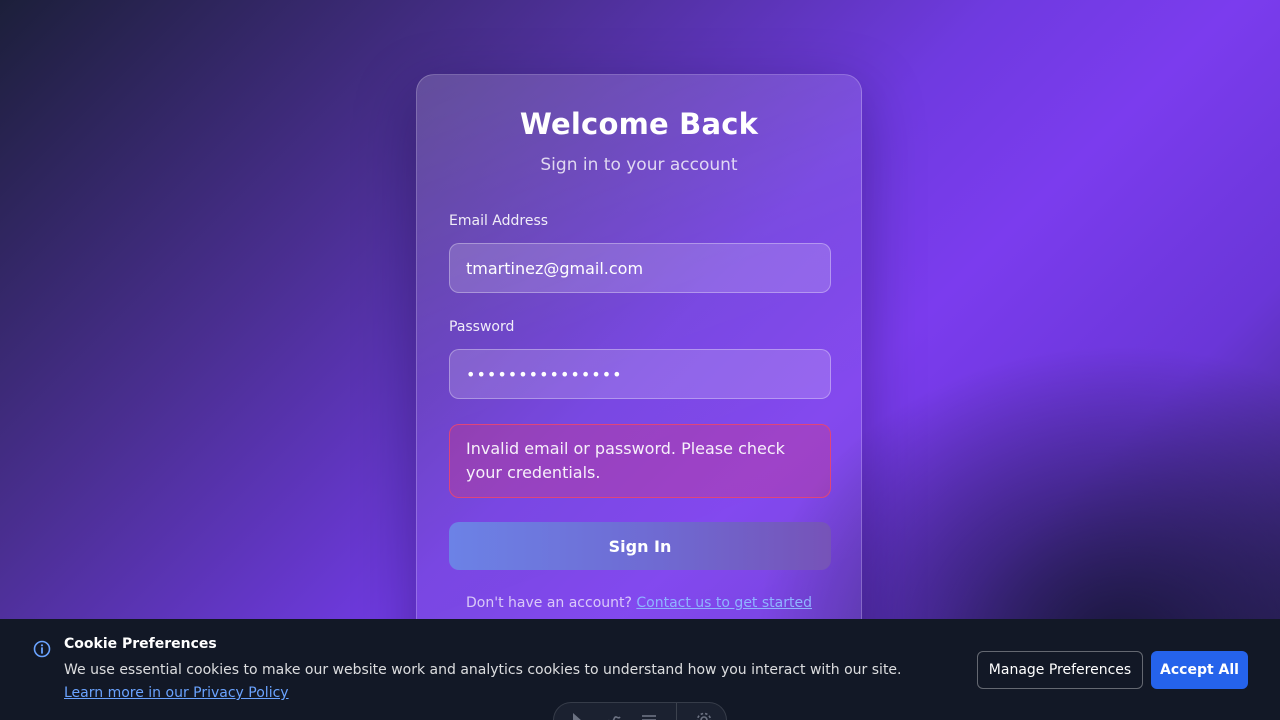 This screenshot has height=720, width=1280. What do you see at coordinates (577, 715) in the screenshot?
I see `pointer-icon` at bounding box center [577, 715].